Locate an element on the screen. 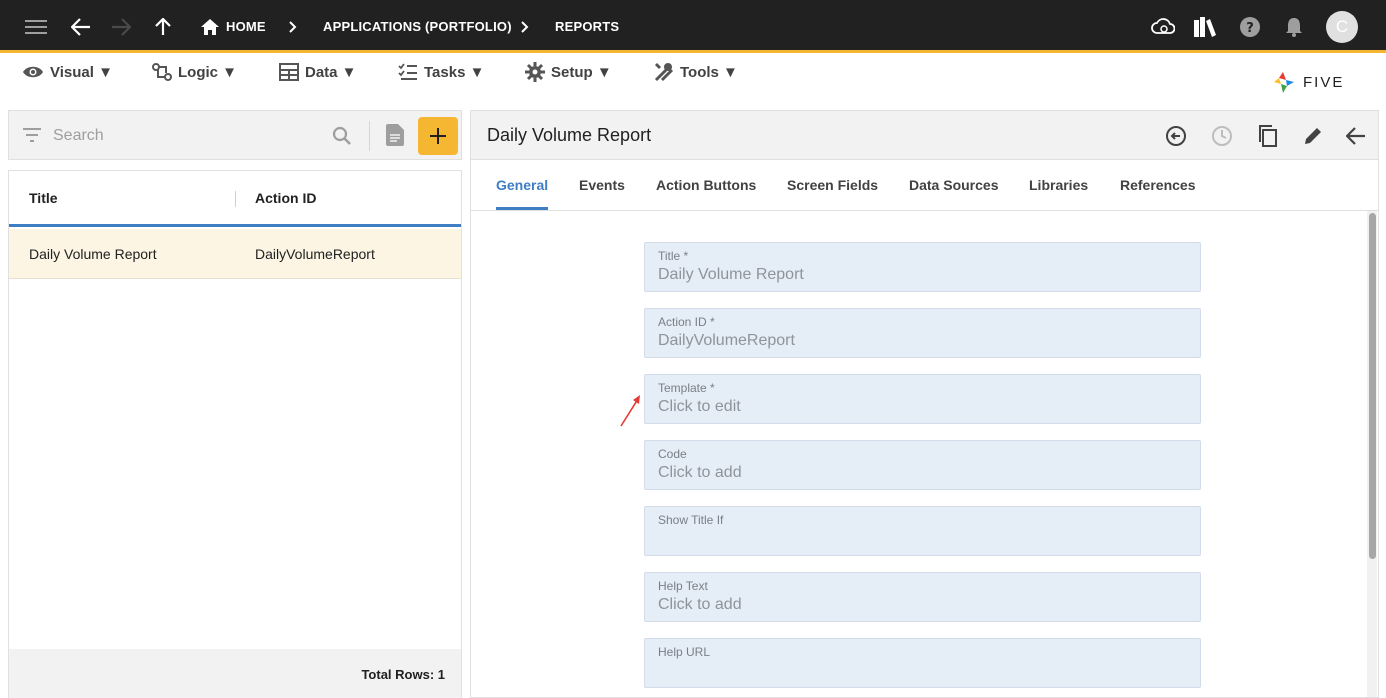 The height and width of the screenshot is (698, 1386). field-label: Show Title If is located at coordinates (691, 520).